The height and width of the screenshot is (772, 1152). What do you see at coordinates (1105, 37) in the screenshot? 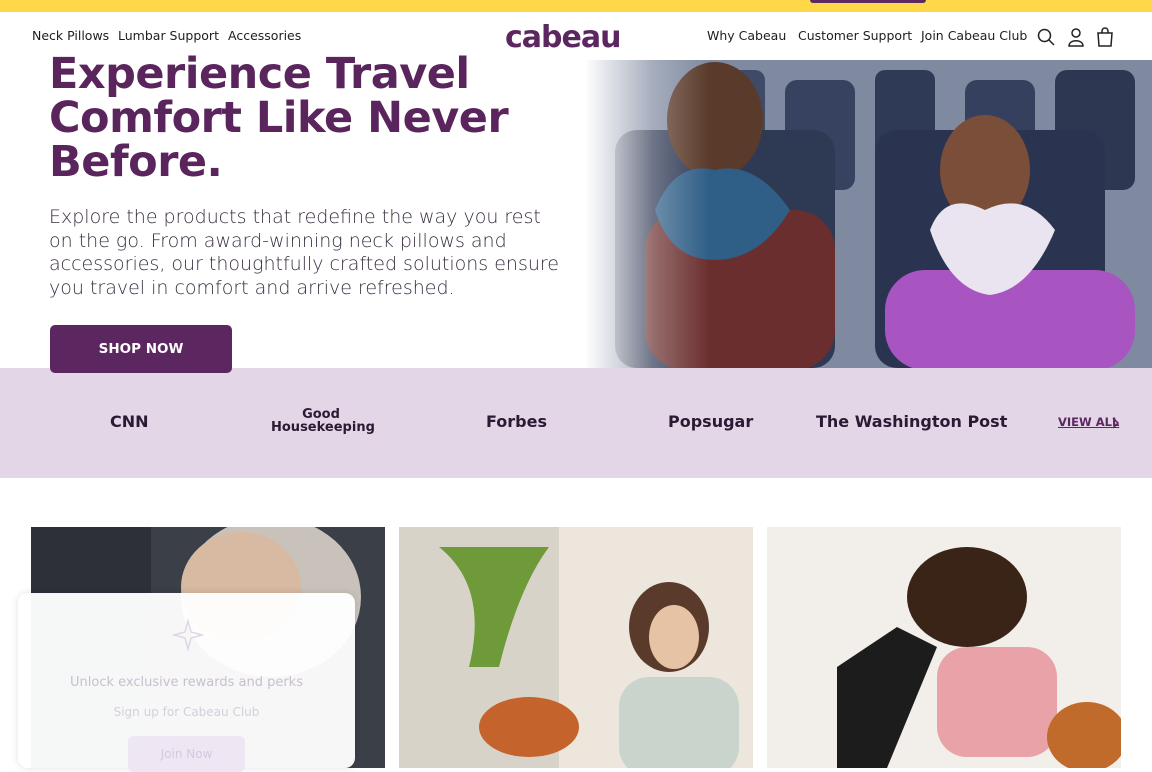
I see `cart-icon` at bounding box center [1105, 37].